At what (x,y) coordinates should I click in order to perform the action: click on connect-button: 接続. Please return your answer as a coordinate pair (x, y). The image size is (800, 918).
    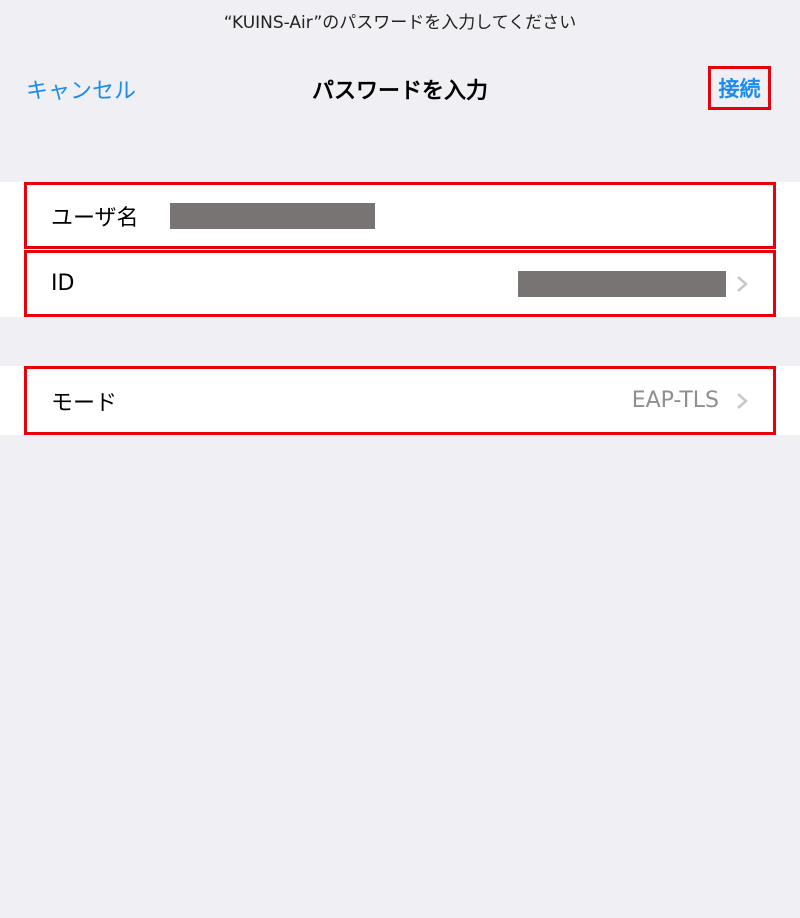
    Looking at the image, I should click on (739, 88).